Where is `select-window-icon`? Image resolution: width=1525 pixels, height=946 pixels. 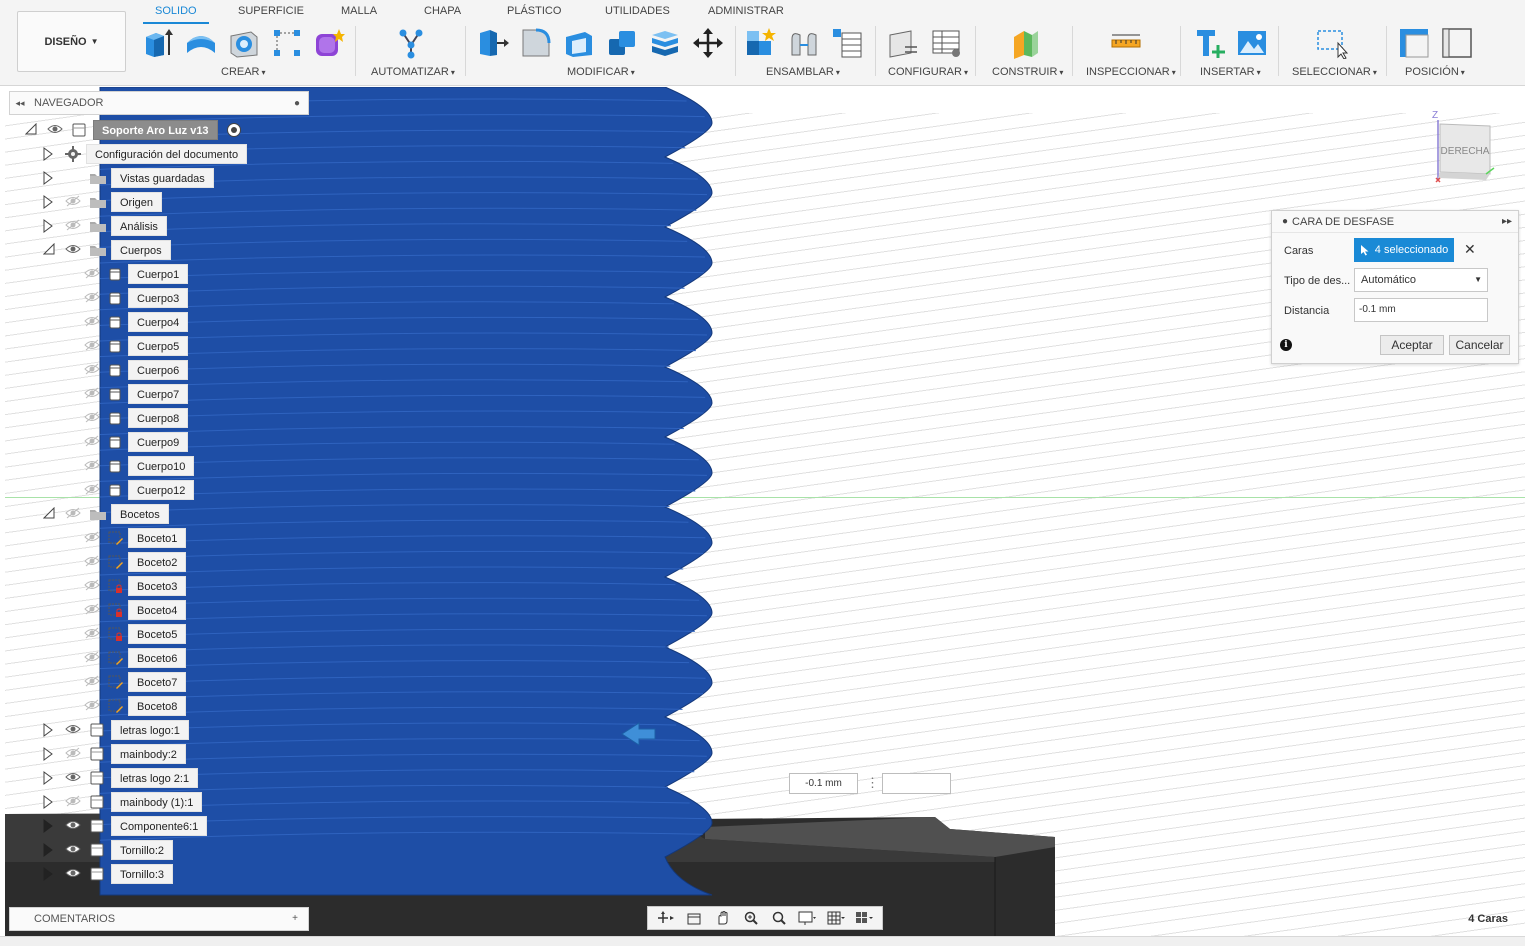
select-window-icon is located at coordinates (1332, 43).